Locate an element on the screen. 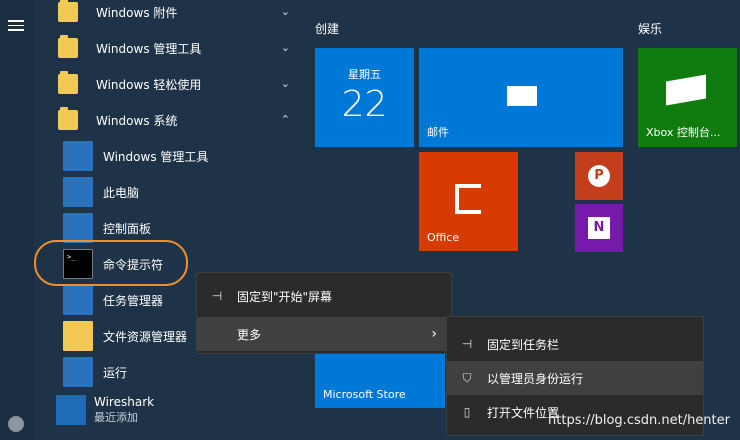  chevron-up-icon: ⌃ is located at coordinates (285, 119).